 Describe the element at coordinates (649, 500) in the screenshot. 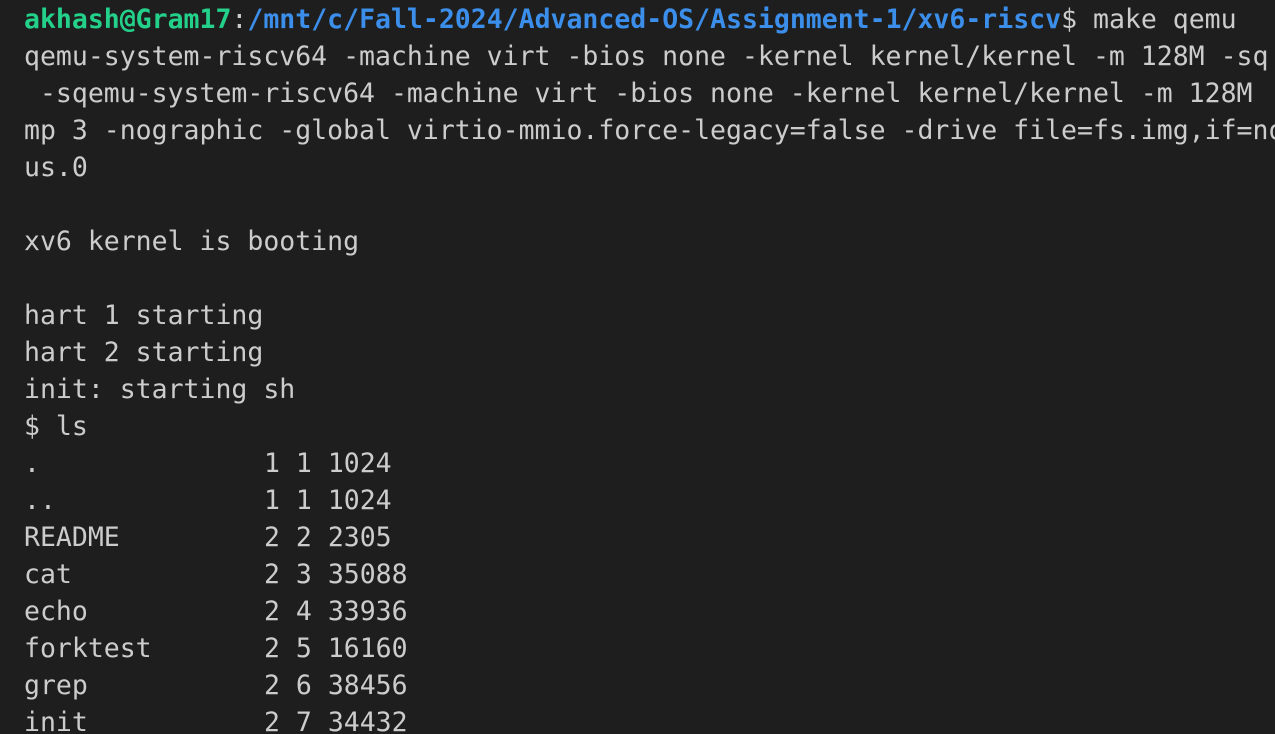

I see `ls-entry: .. 1 1 1024` at that location.